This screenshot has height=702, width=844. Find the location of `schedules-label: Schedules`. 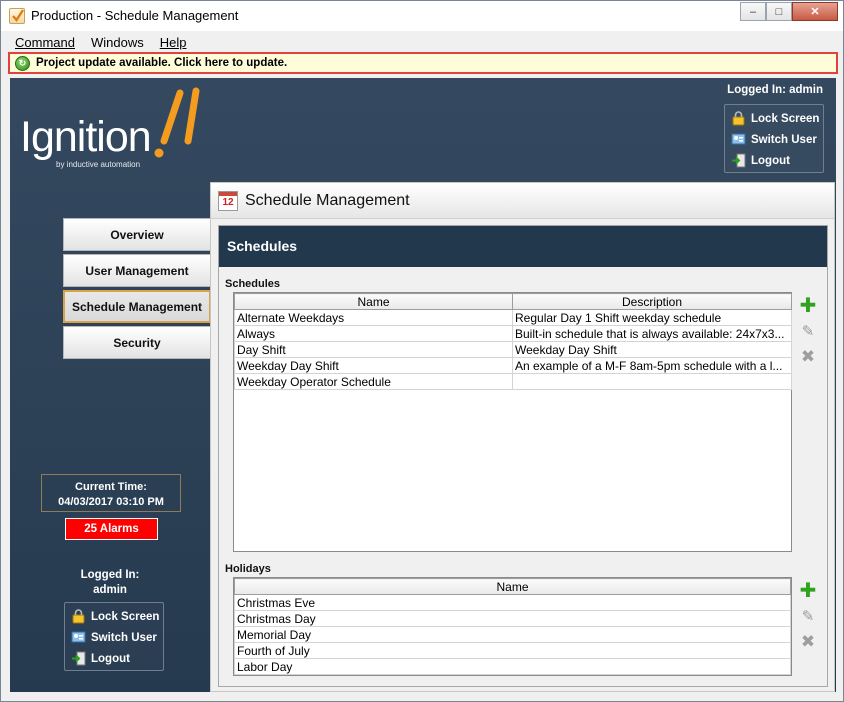

schedules-label: Schedules is located at coordinates (253, 284).